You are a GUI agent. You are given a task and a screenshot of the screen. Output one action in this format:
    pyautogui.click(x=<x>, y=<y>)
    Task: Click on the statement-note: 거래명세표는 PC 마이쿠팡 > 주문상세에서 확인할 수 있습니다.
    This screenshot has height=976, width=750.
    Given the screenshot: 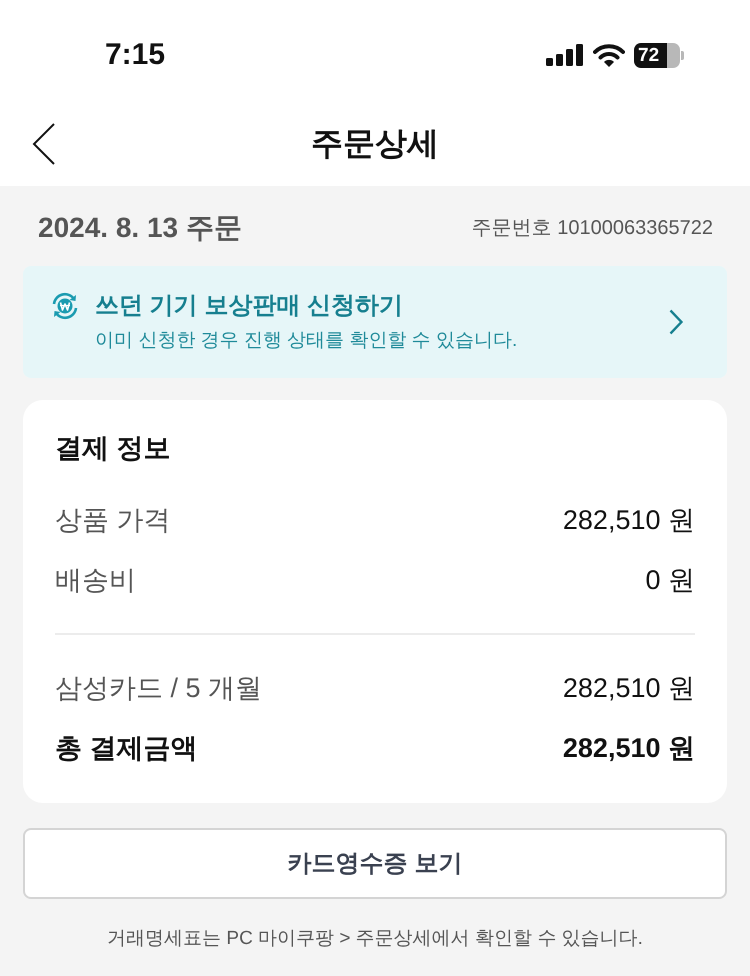 What is the action you would take?
    pyautogui.click(x=375, y=939)
    